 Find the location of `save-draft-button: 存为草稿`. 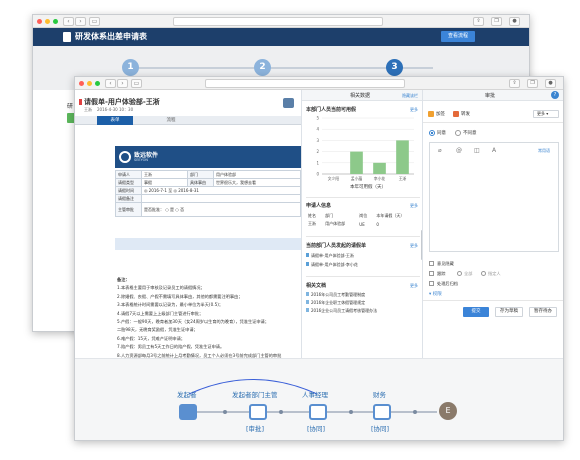

save-draft-button: 存为草稿 is located at coordinates (509, 312).